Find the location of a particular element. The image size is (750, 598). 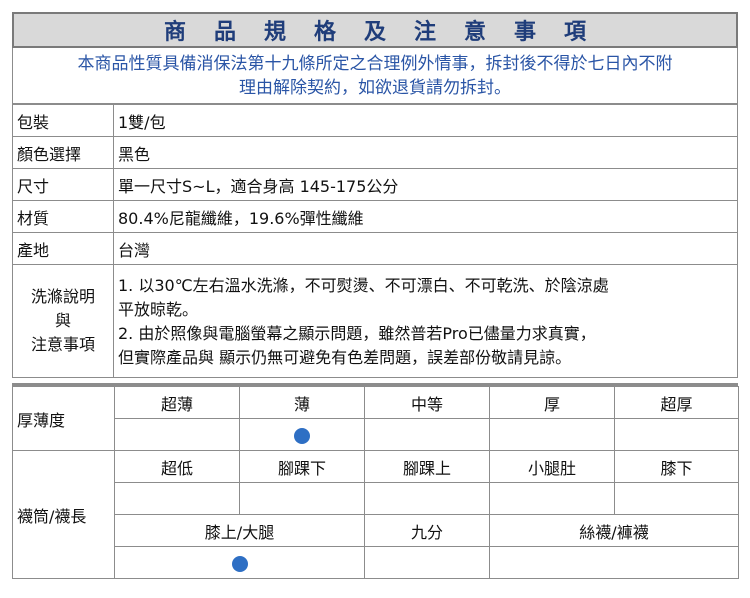

length-option: 腳踝下 is located at coordinates (302, 466).